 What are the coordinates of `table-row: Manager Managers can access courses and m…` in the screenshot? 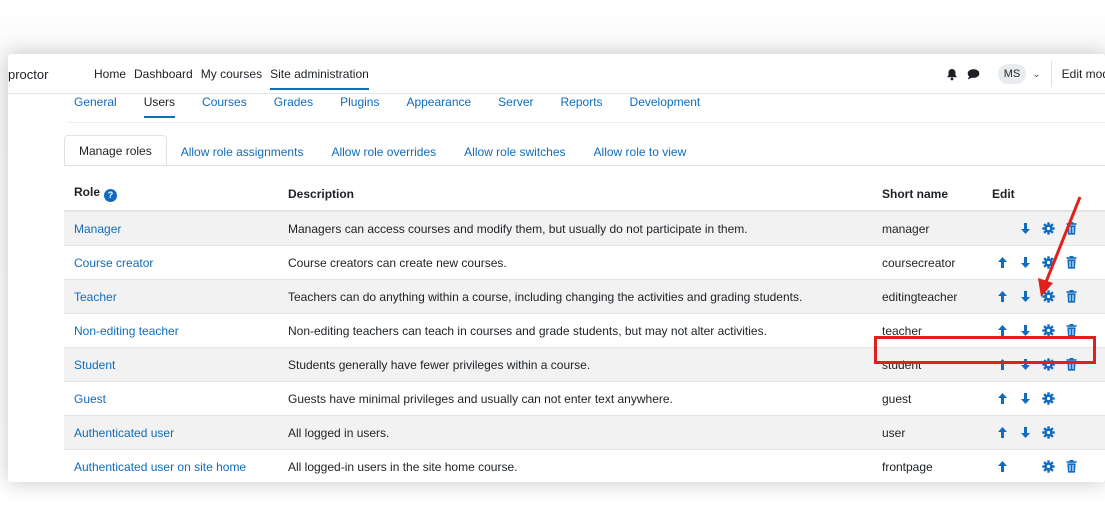 It's located at (584, 228).